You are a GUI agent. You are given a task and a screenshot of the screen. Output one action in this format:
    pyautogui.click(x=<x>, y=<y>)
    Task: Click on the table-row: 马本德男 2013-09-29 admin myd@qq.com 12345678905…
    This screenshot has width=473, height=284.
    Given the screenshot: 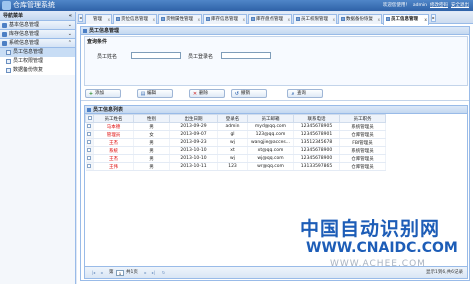 What is the action you would take?
    pyautogui.click(x=235, y=126)
    